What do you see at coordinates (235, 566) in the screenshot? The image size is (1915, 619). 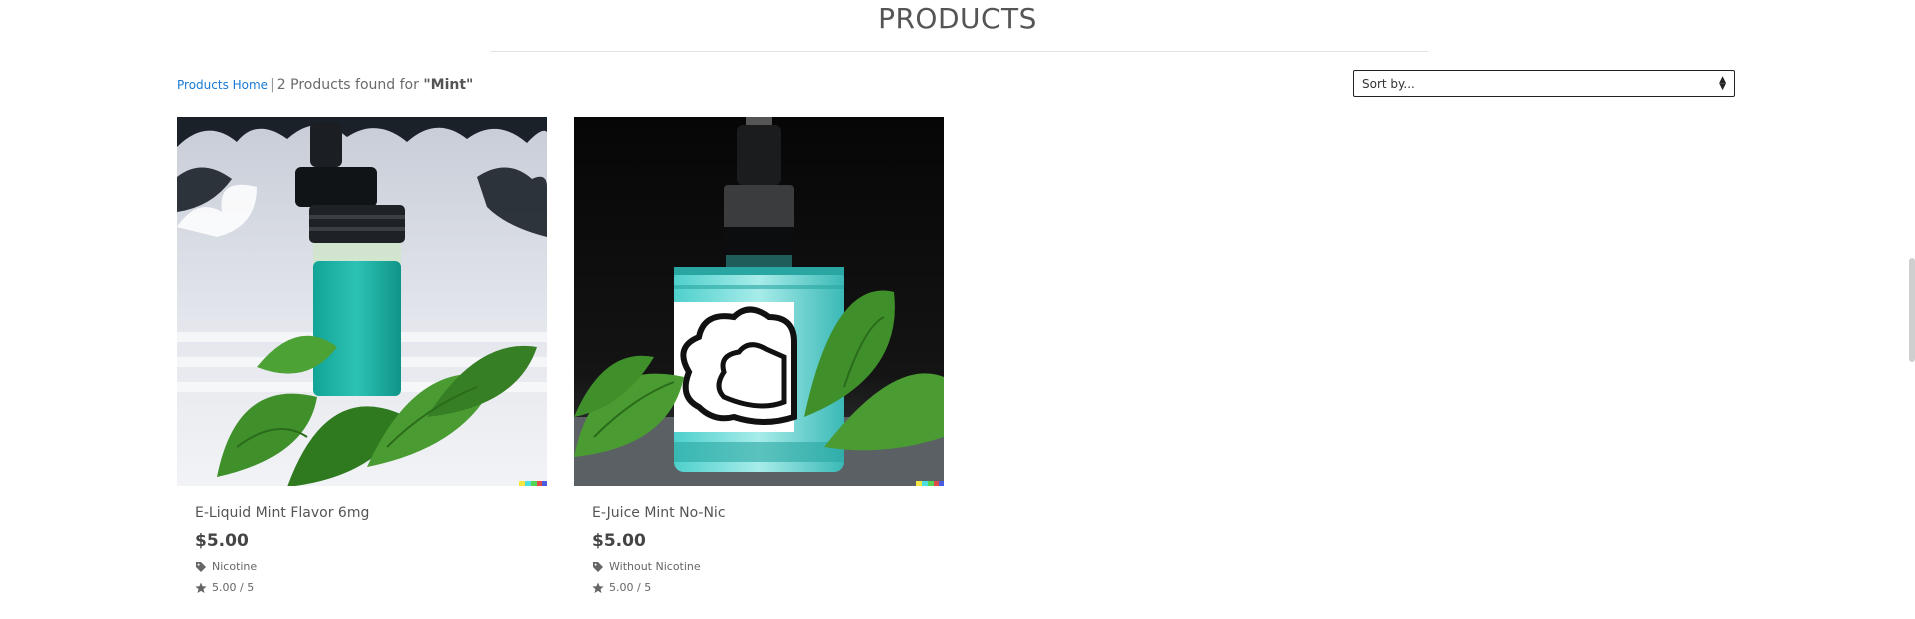 I see `product-category-label: Nicotine` at bounding box center [235, 566].